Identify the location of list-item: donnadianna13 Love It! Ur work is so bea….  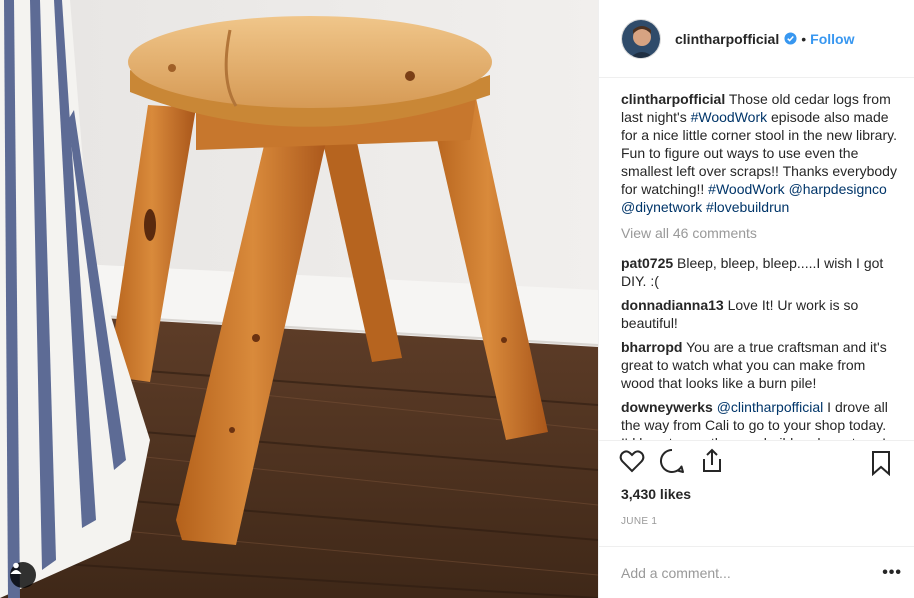
(759, 314).